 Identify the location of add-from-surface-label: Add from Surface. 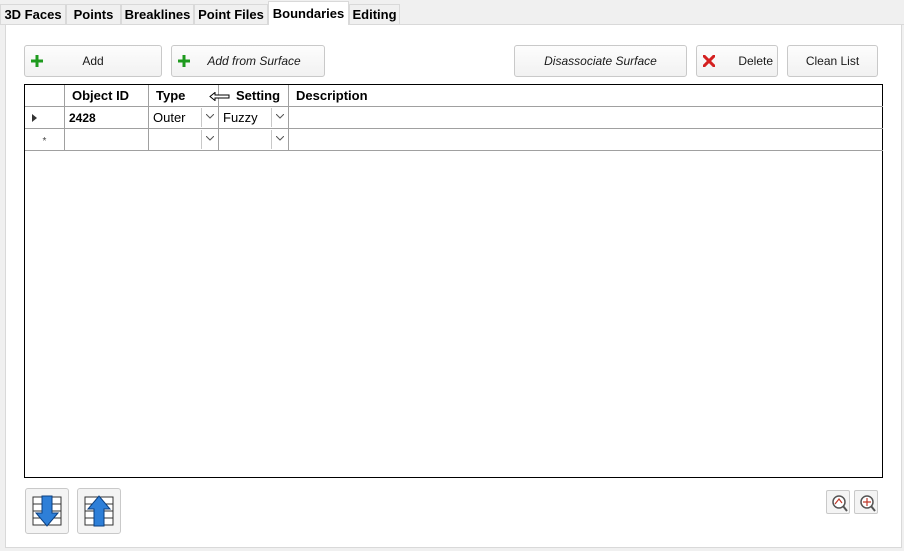
(254, 61).